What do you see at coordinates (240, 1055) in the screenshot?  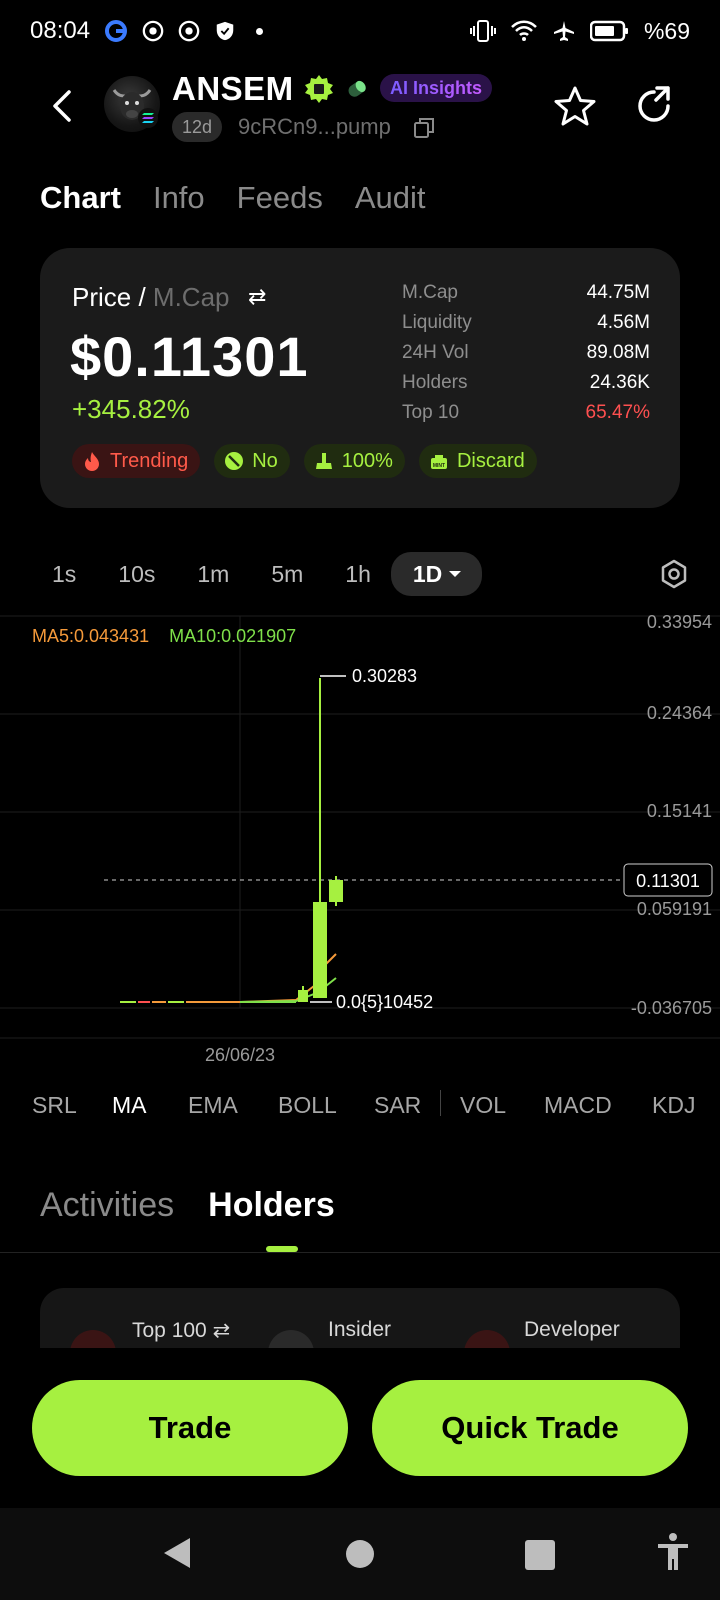 I see `x-date-label: 26/06/23` at bounding box center [240, 1055].